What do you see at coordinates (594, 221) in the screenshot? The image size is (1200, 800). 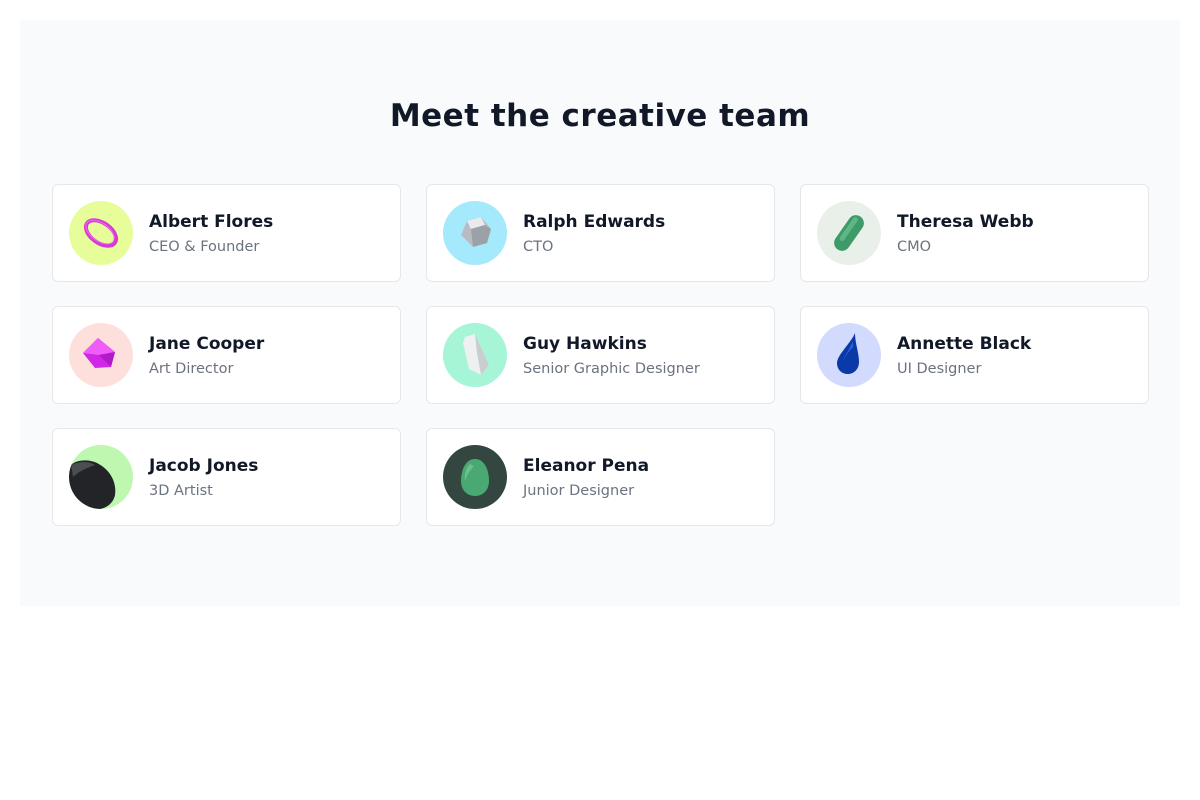 I see `member-name: Ralph Edwards` at bounding box center [594, 221].